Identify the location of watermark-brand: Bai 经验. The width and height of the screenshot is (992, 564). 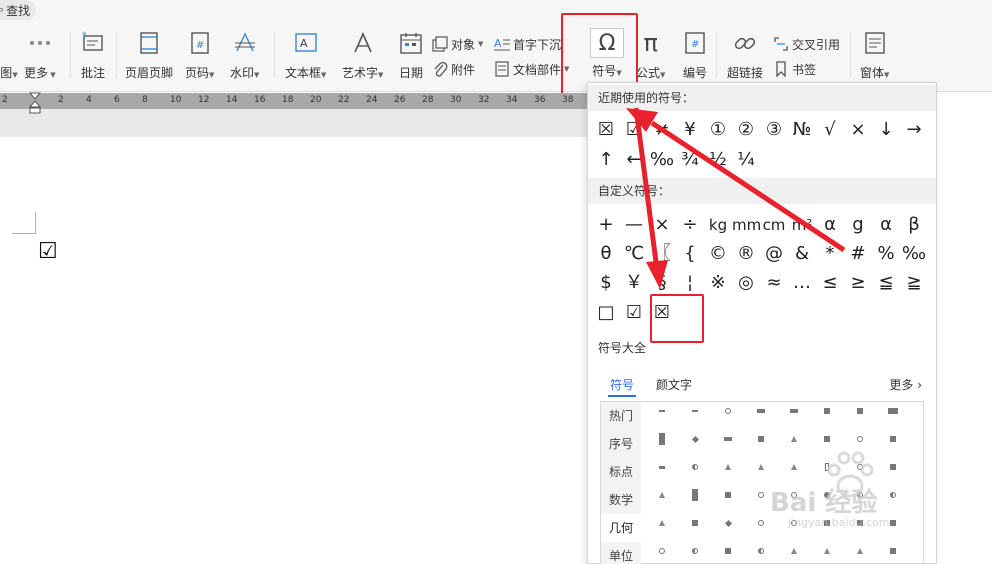
(824, 503).